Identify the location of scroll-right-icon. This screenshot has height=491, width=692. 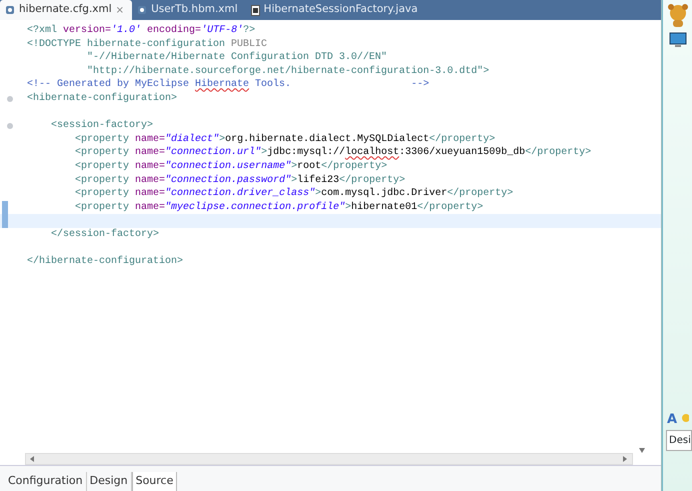
(625, 459).